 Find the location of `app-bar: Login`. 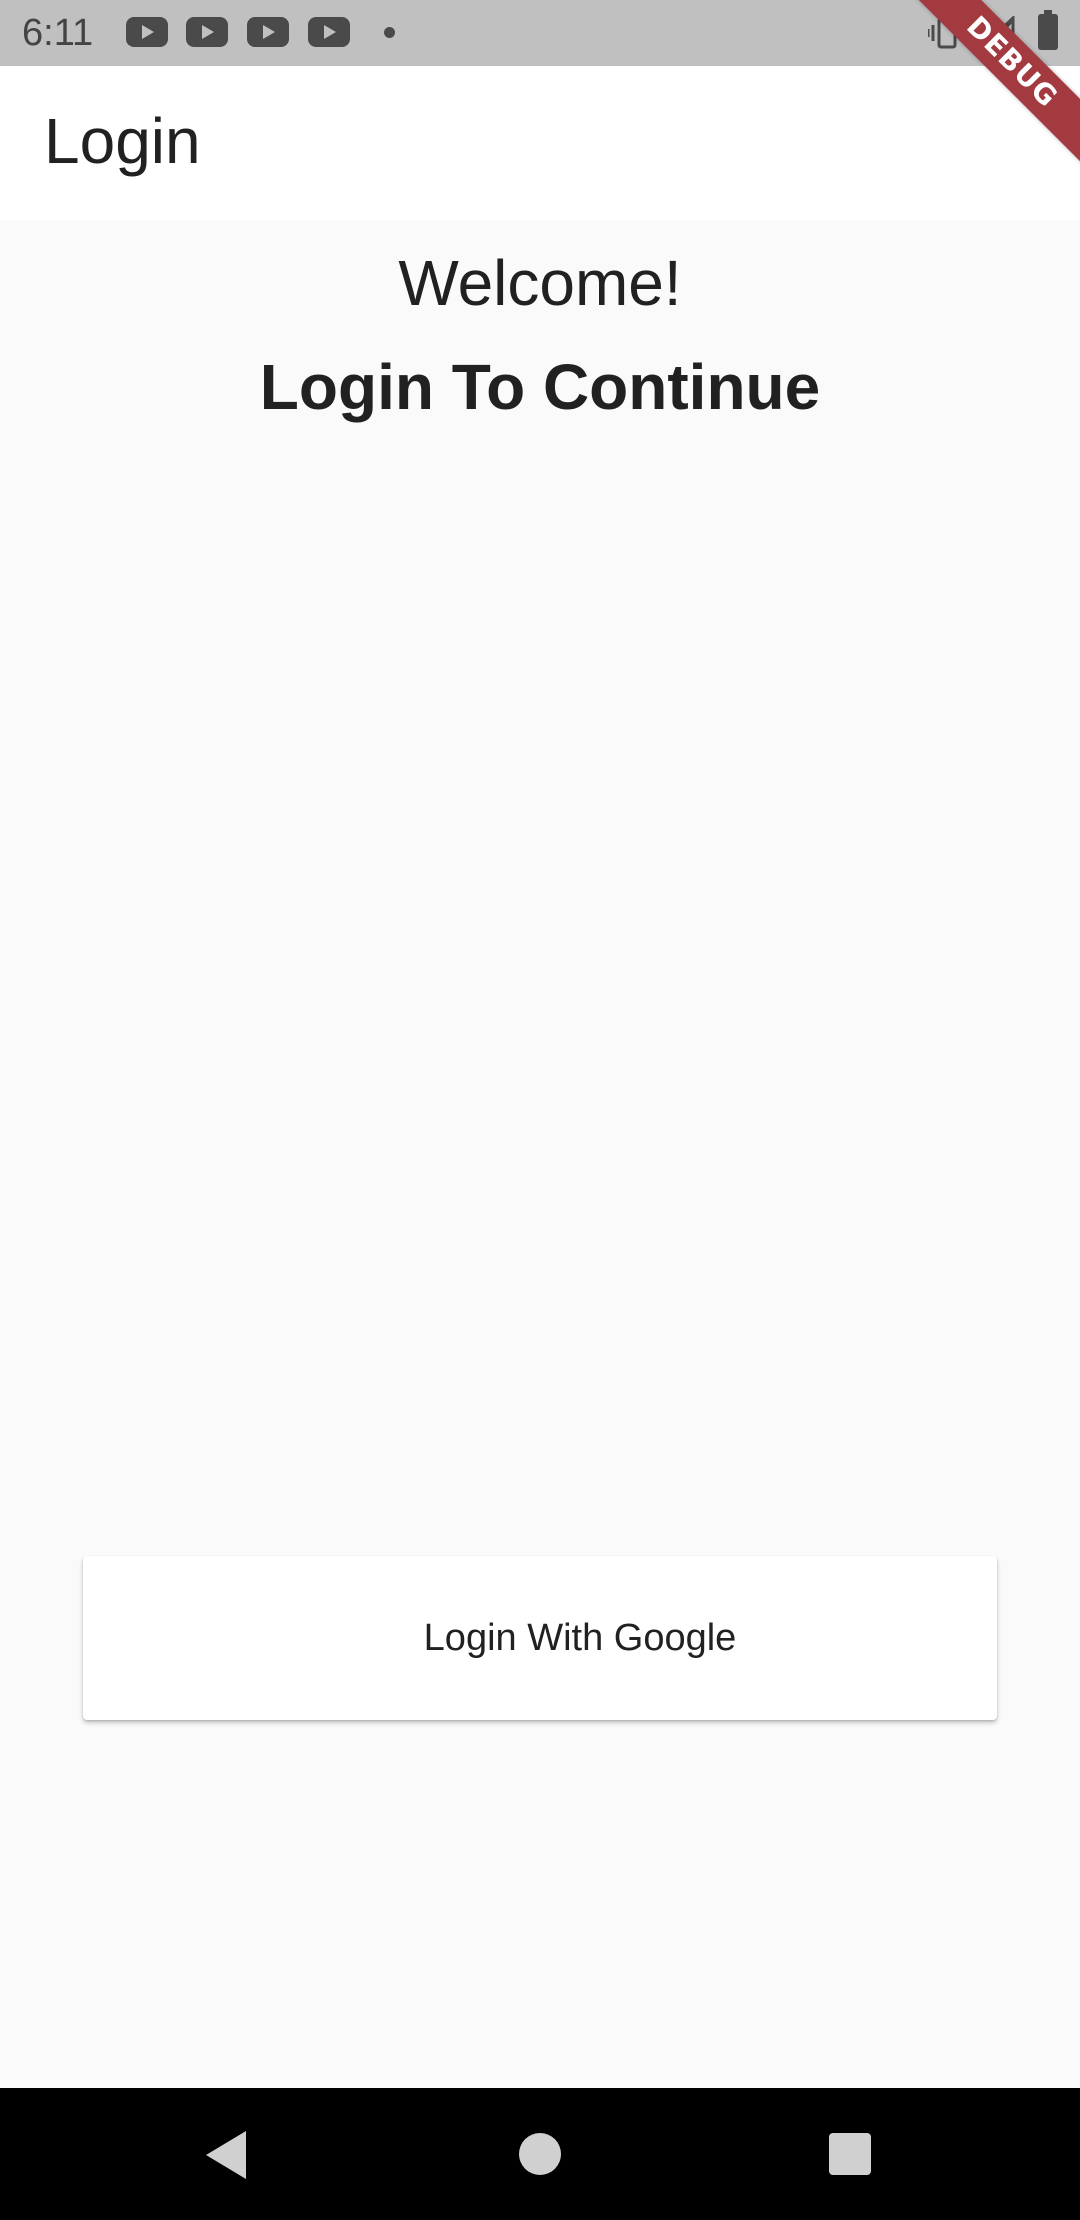

app-bar: Login is located at coordinates (540, 143).